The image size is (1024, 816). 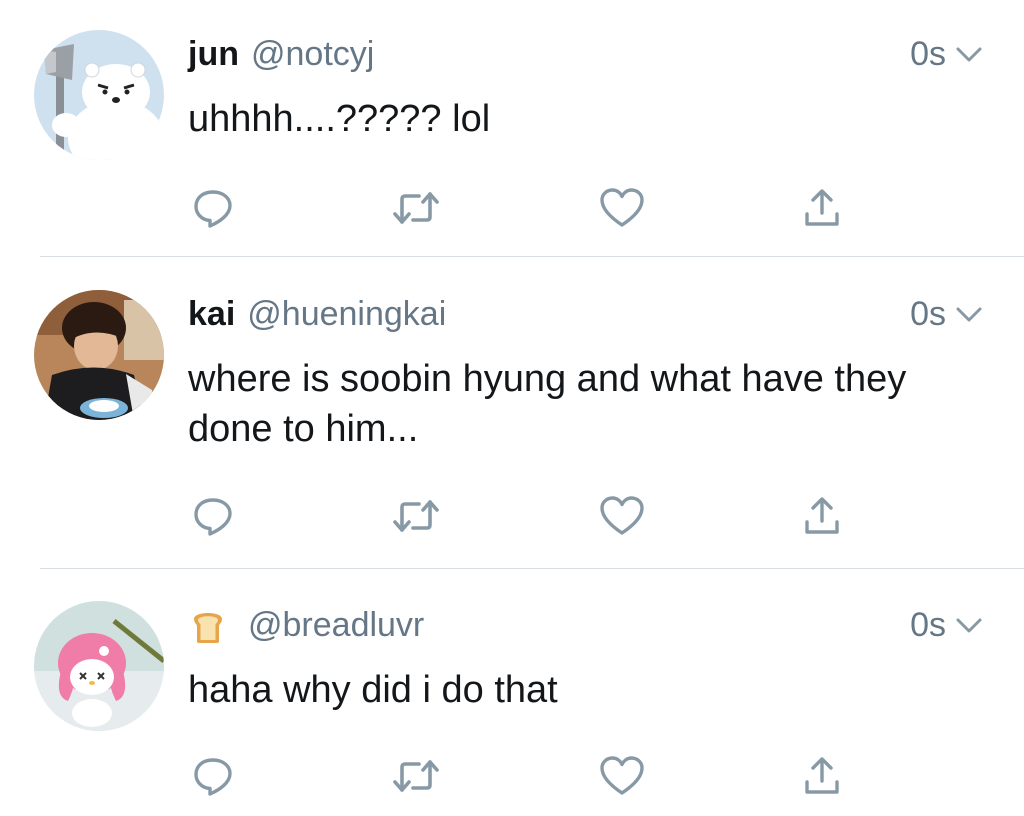 I want to click on tweet-header: jun @notcyj, so click(x=281, y=54).